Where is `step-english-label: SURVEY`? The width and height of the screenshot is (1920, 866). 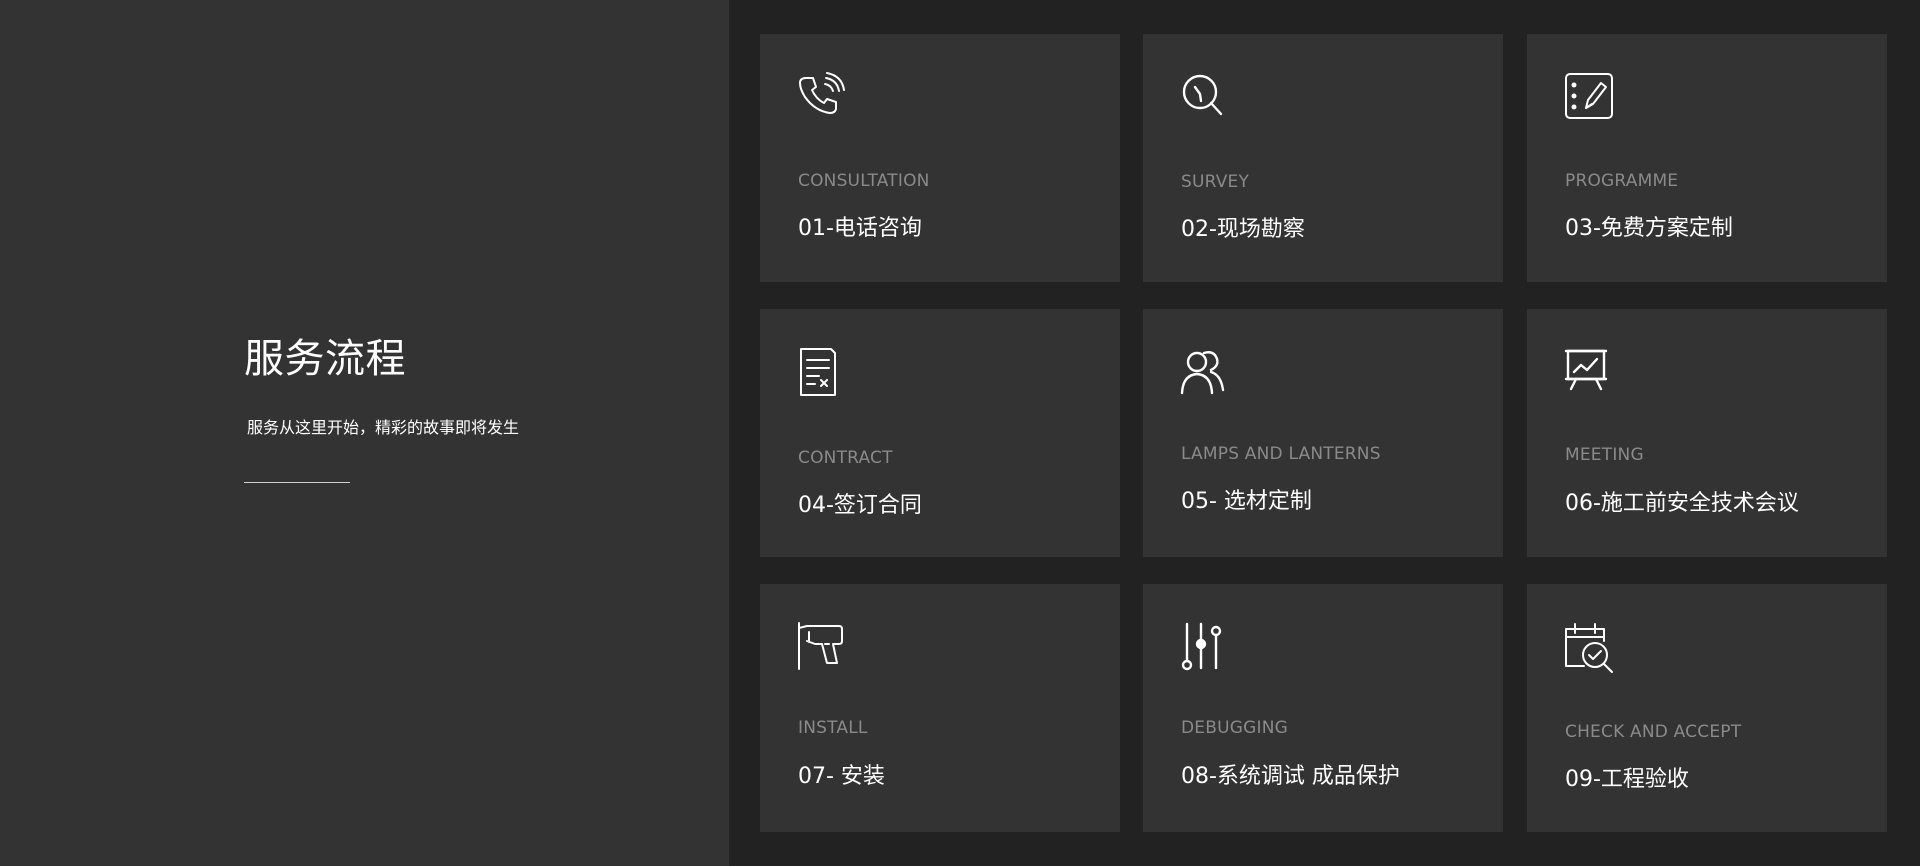 step-english-label: SURVEY is located at coordinates (1215, 182).